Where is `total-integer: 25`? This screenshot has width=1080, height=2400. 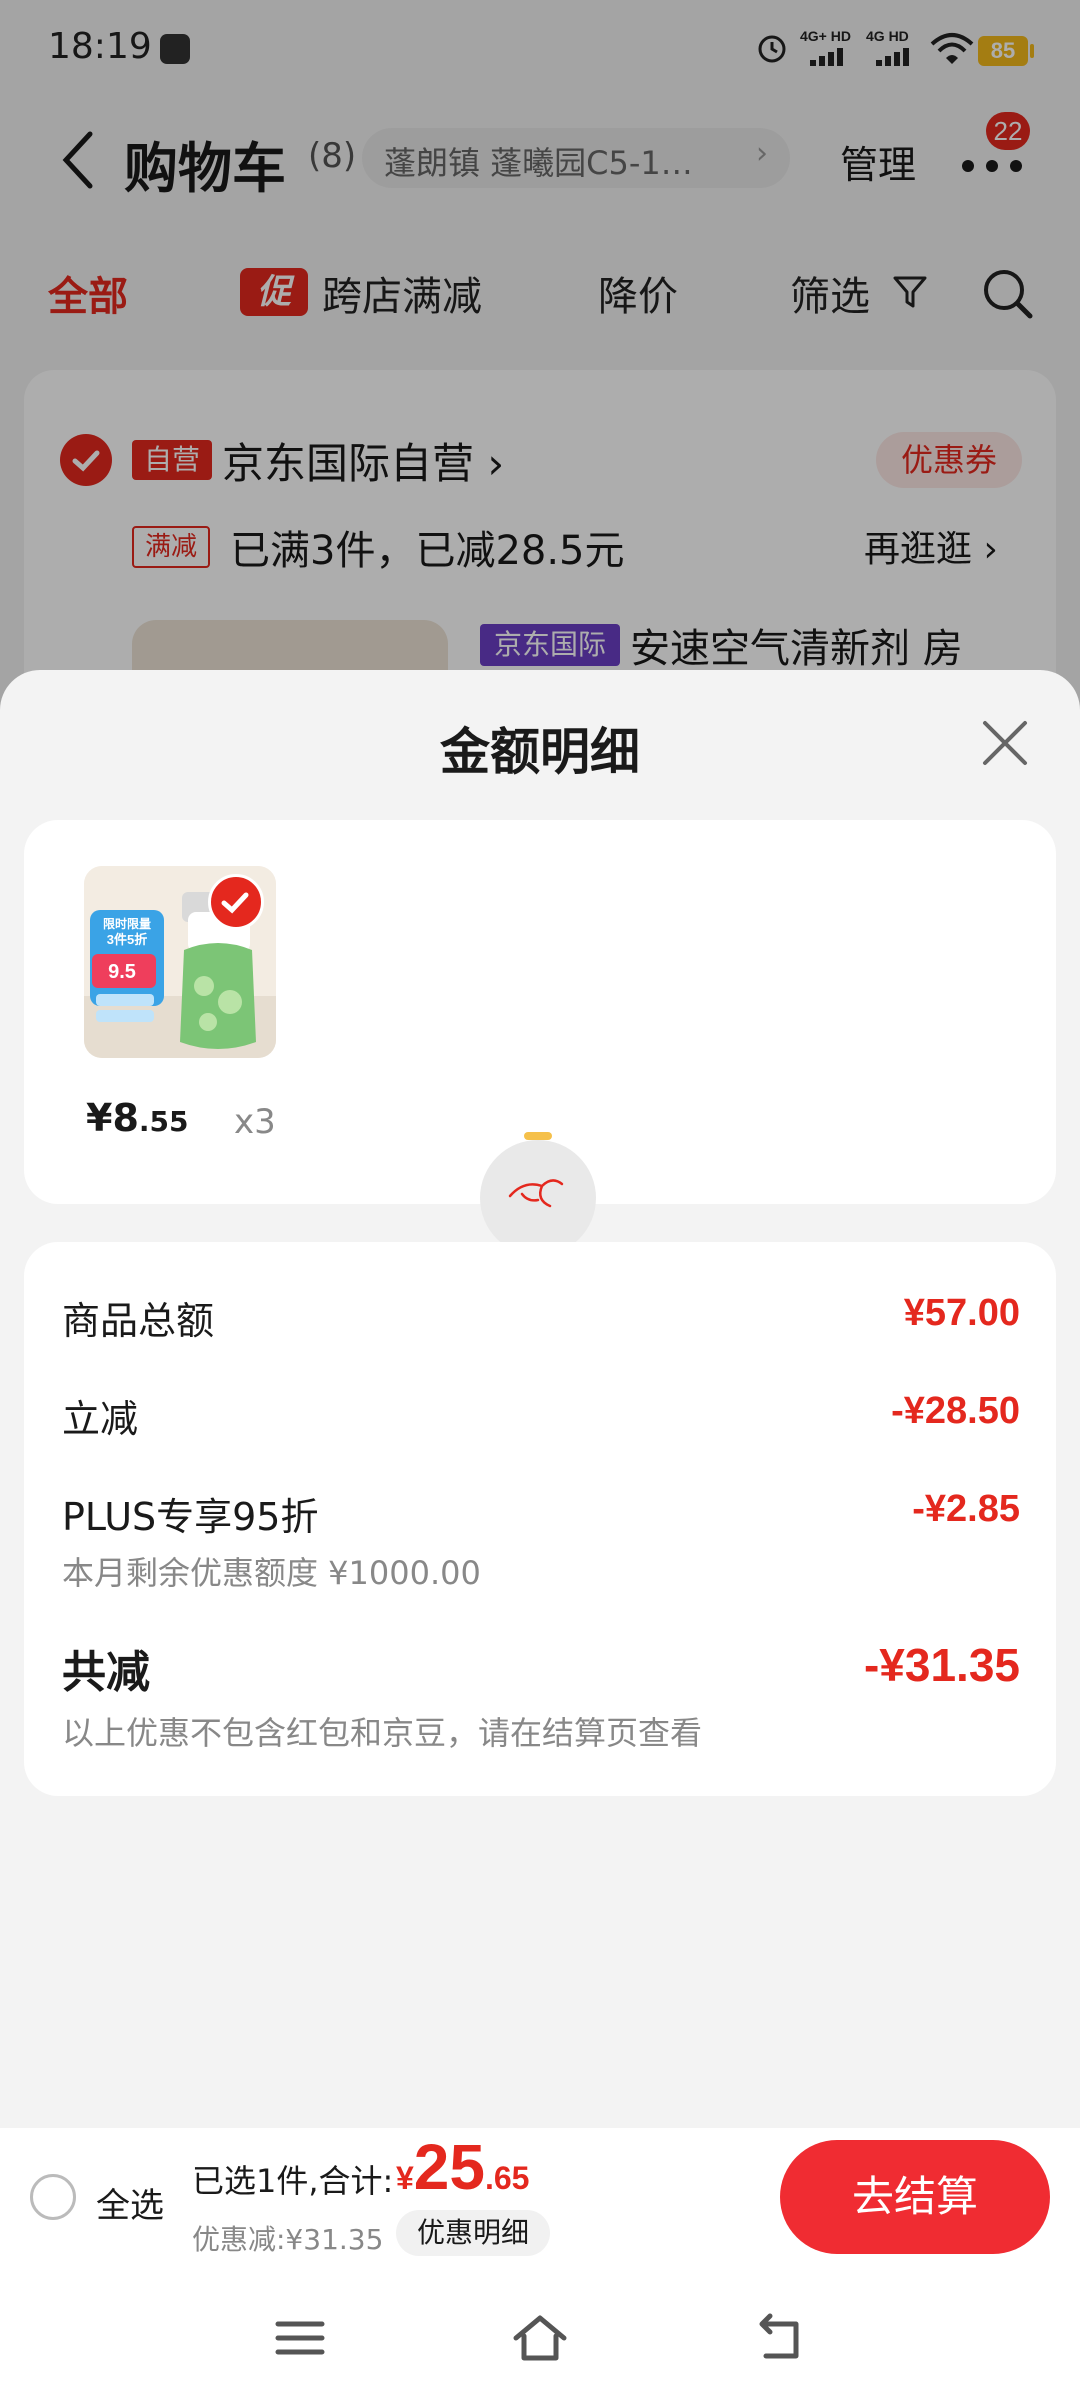
total-integer: 25 is located at coordinates (449, 2167).